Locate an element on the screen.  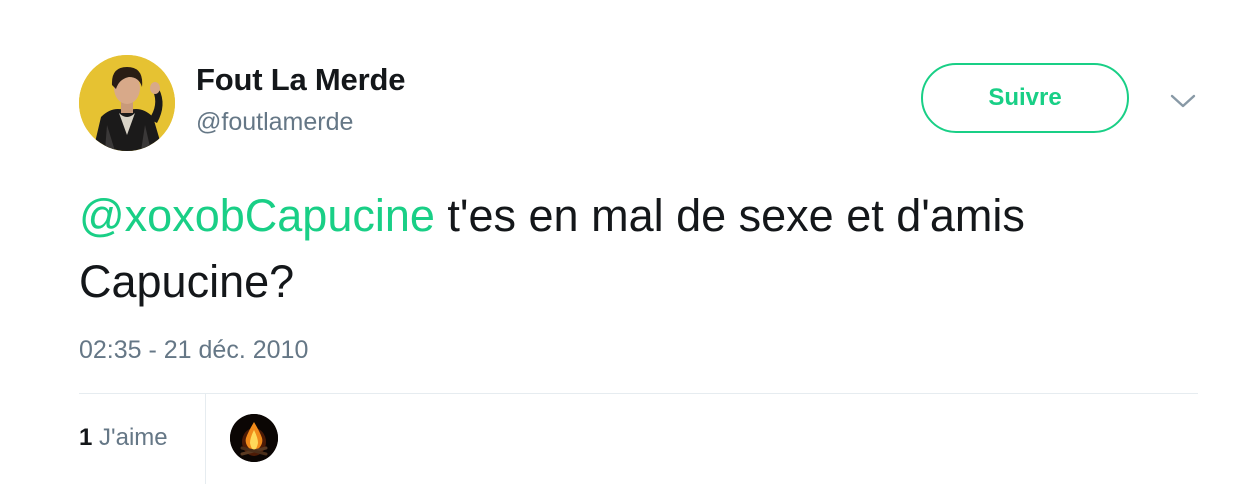
chevron-down-icon is located at coordinates (1183, 101).